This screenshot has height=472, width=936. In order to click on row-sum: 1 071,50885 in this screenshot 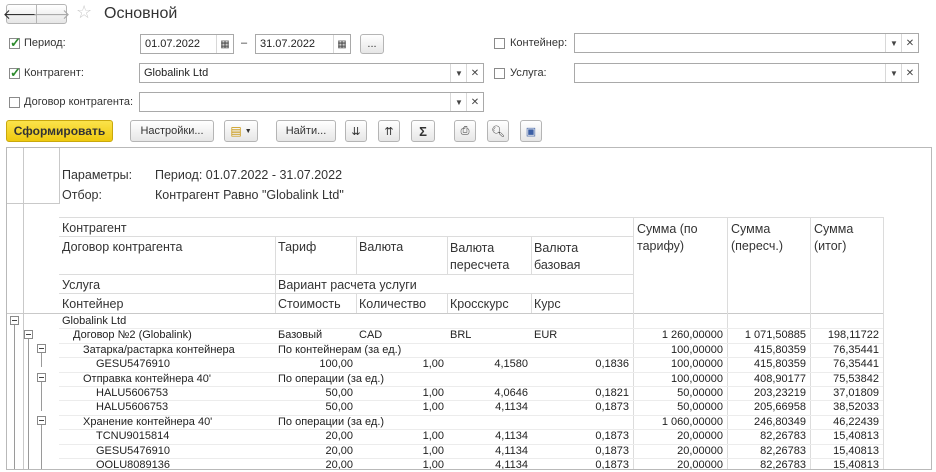, I will do `click(766, 335)`.